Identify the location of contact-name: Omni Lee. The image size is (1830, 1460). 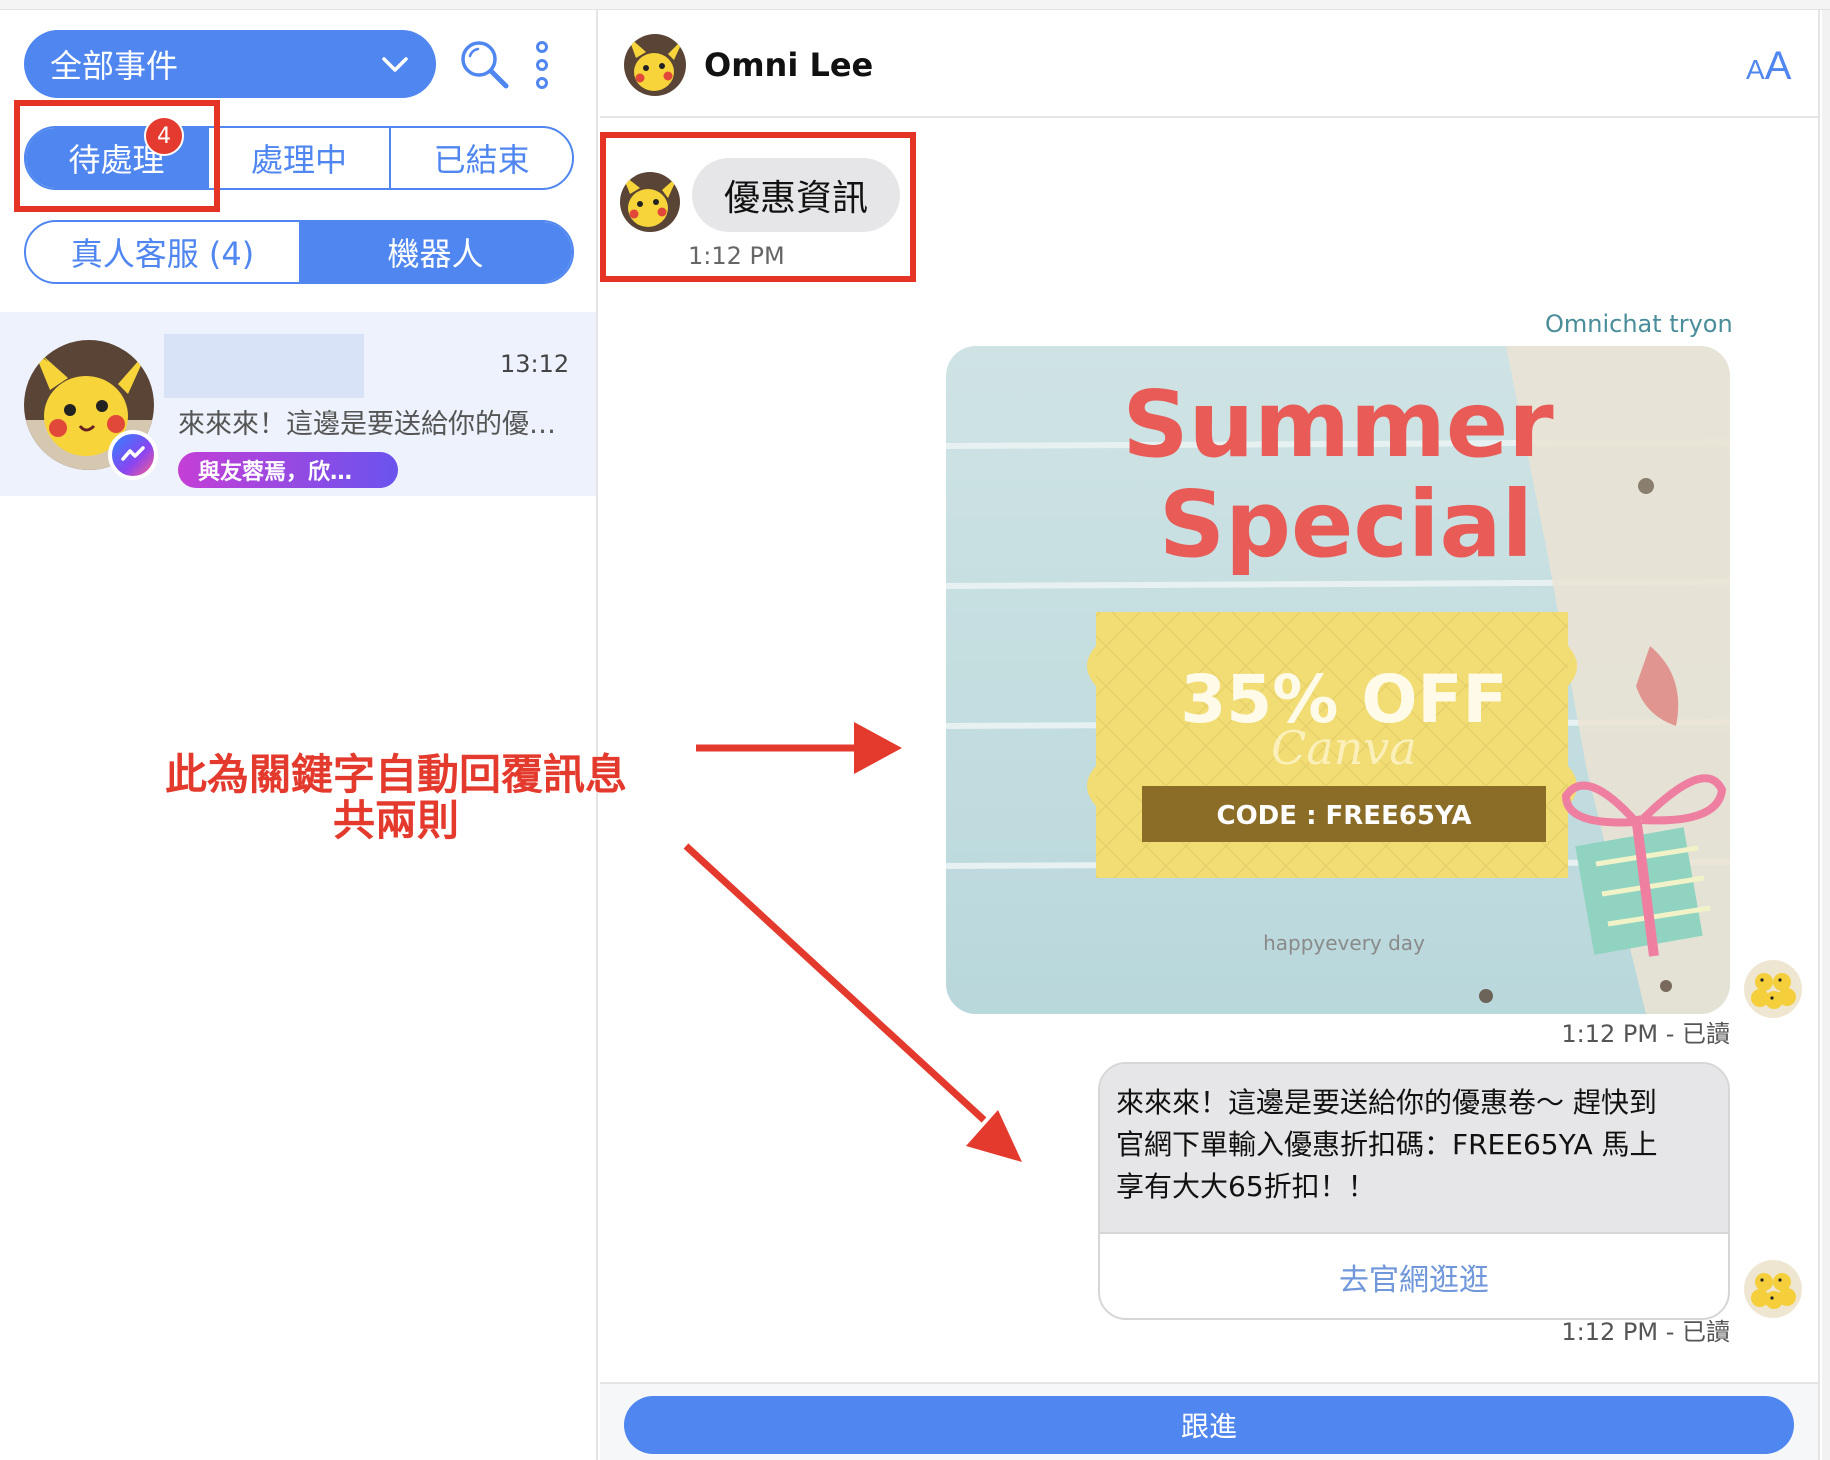
(789, 65).